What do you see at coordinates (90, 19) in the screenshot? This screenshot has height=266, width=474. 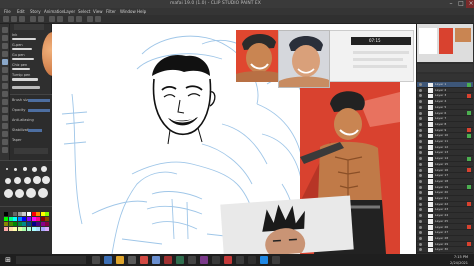 I see `snap-icon` at bounding box center [90, 19].